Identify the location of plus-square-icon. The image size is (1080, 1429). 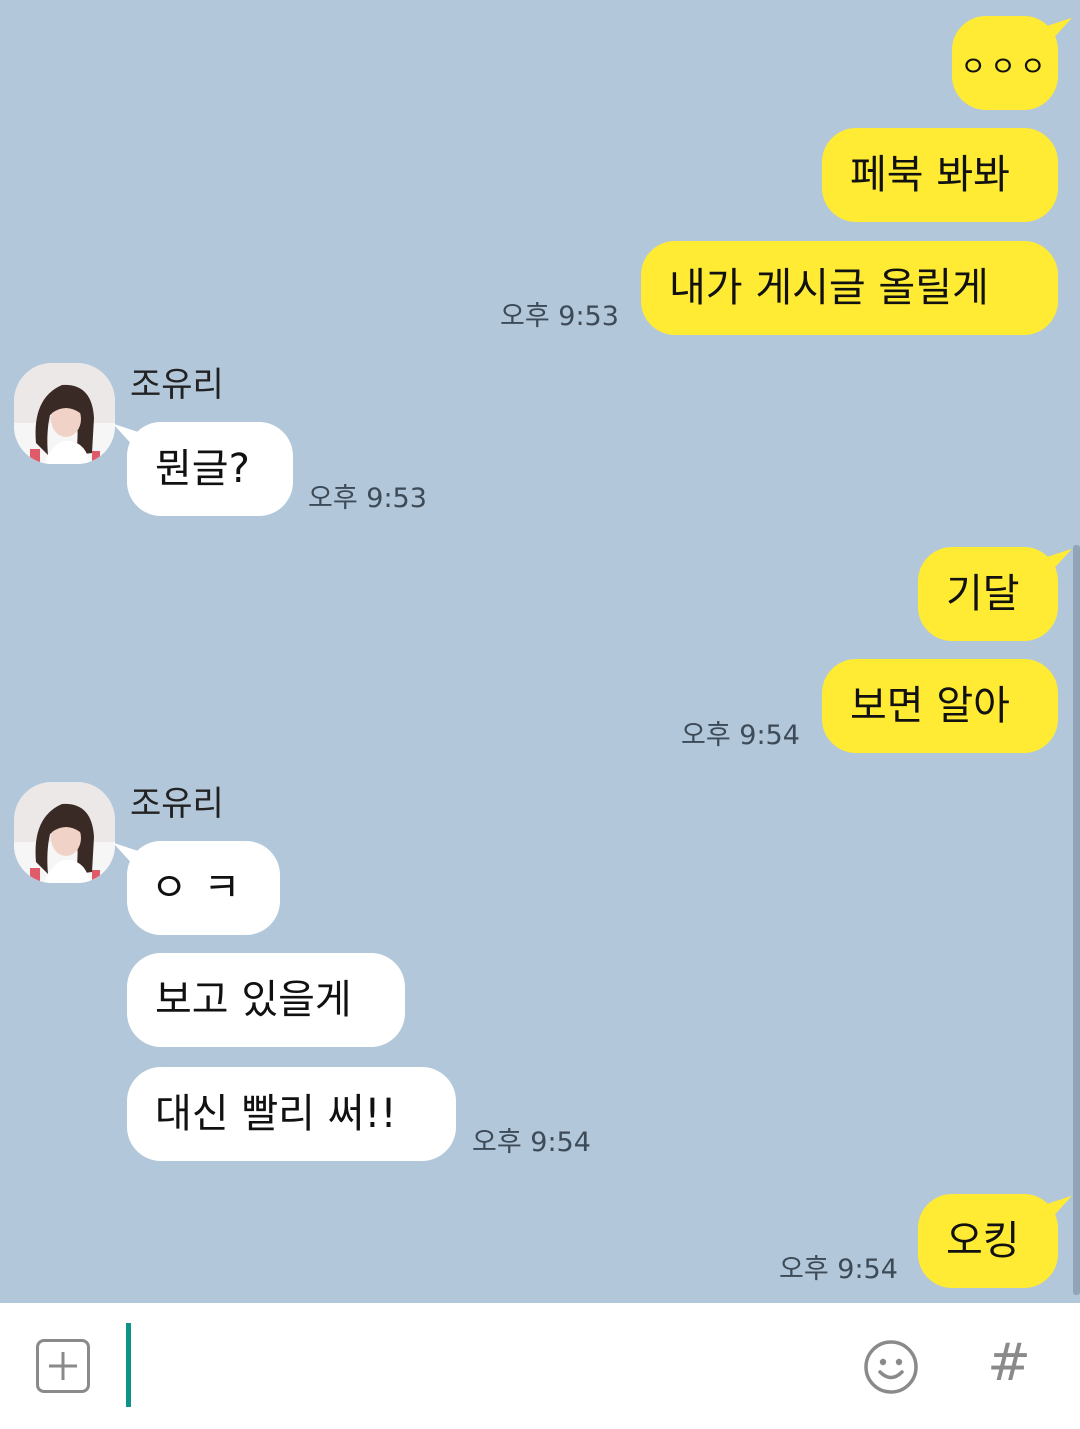
(63, 1366).